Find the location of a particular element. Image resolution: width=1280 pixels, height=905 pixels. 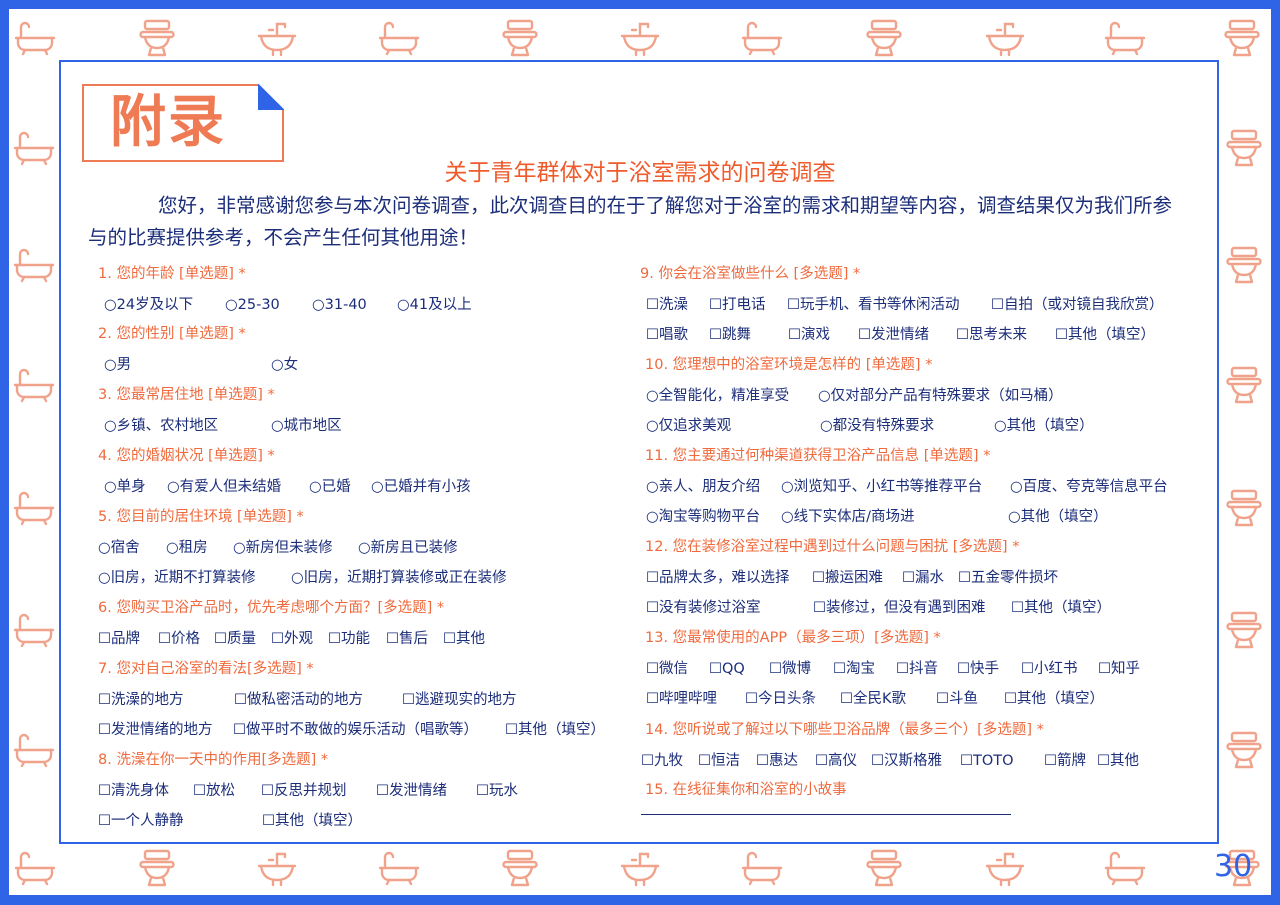

checkbox-option: ☐玩水 is located at coordinates (497, 791).